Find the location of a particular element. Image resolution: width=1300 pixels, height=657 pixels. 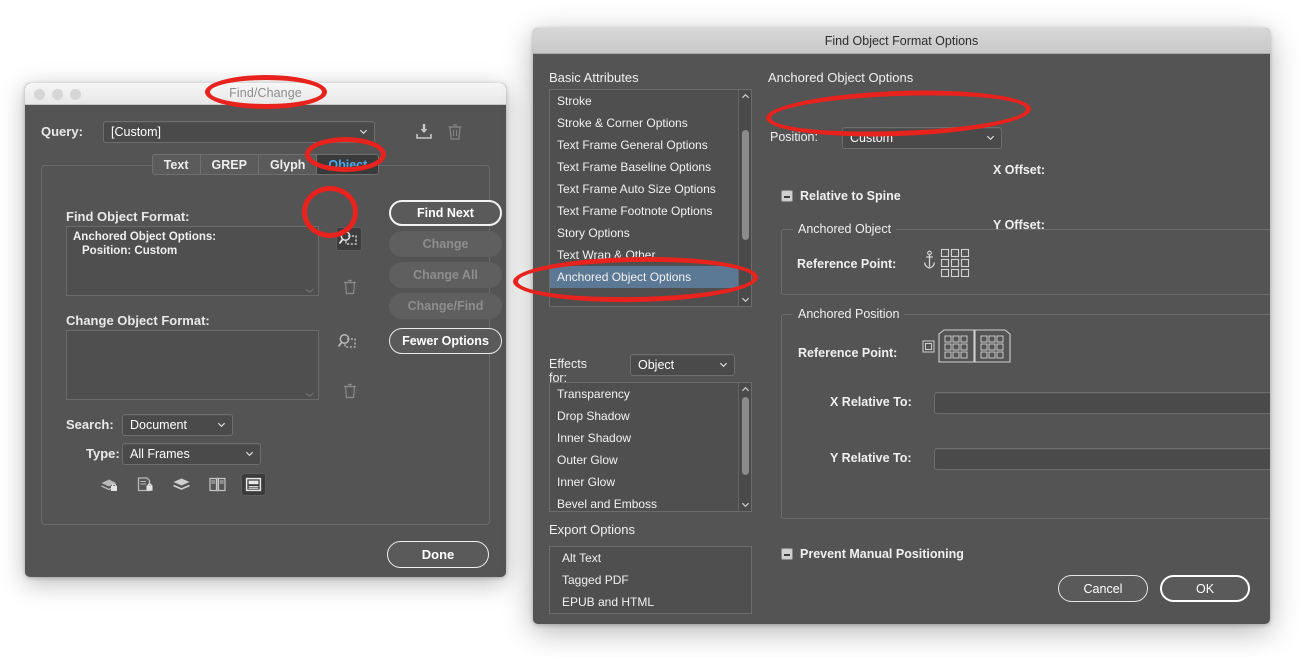

effects-scrollbar is located at coordinates (744, 447).